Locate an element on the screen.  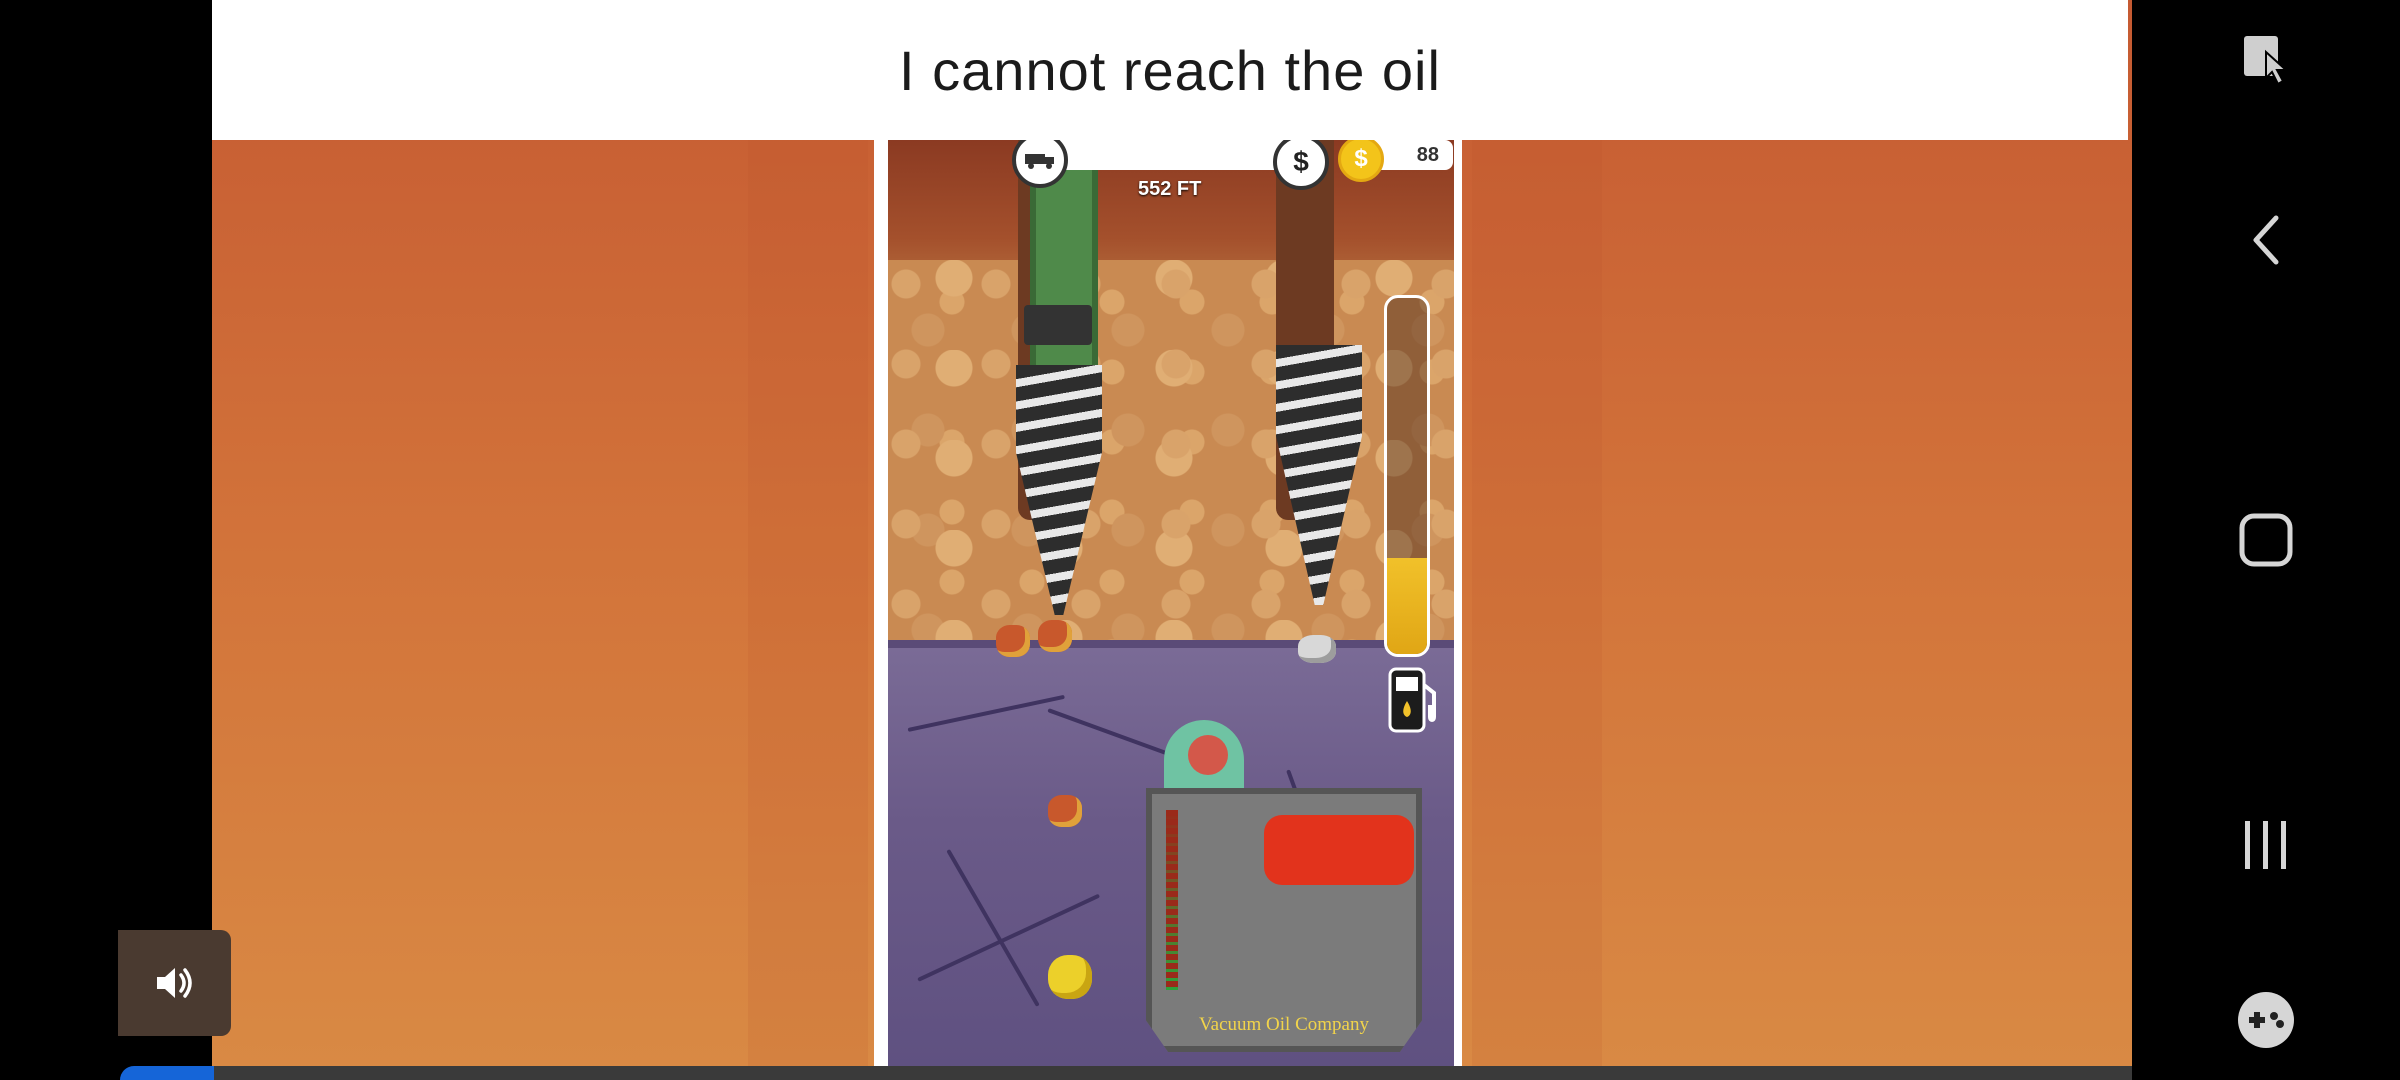
home-icon is located at coordinates (2266, 540).